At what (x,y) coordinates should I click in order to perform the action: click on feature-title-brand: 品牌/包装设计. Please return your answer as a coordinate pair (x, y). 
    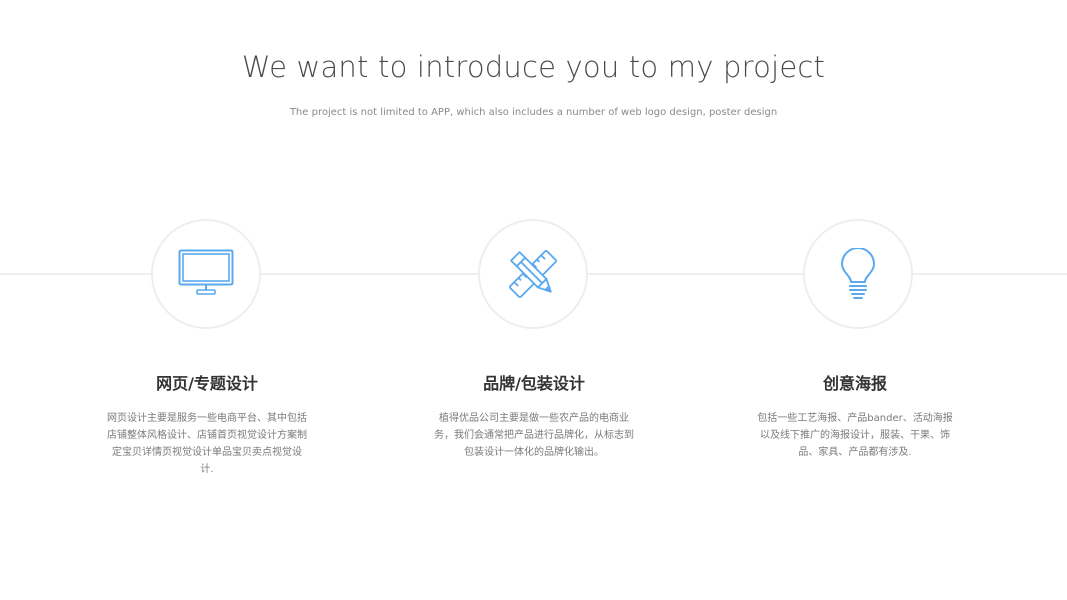
    Looking at the image, I should click on (534, 383).